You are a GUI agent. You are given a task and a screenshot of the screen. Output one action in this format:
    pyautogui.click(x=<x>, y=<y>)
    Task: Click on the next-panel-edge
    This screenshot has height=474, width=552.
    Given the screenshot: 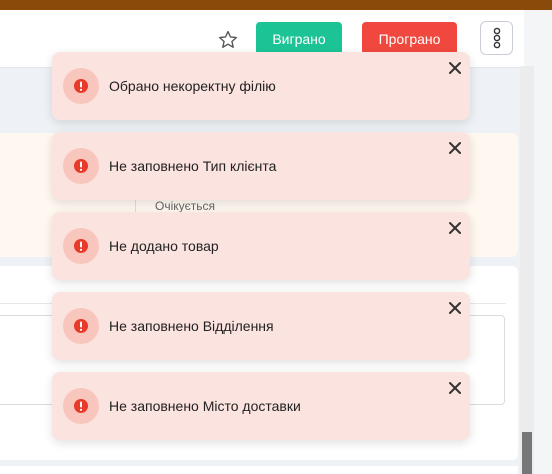 What is the action you would take?
    pyautogui.click(x=259, y=470)
    